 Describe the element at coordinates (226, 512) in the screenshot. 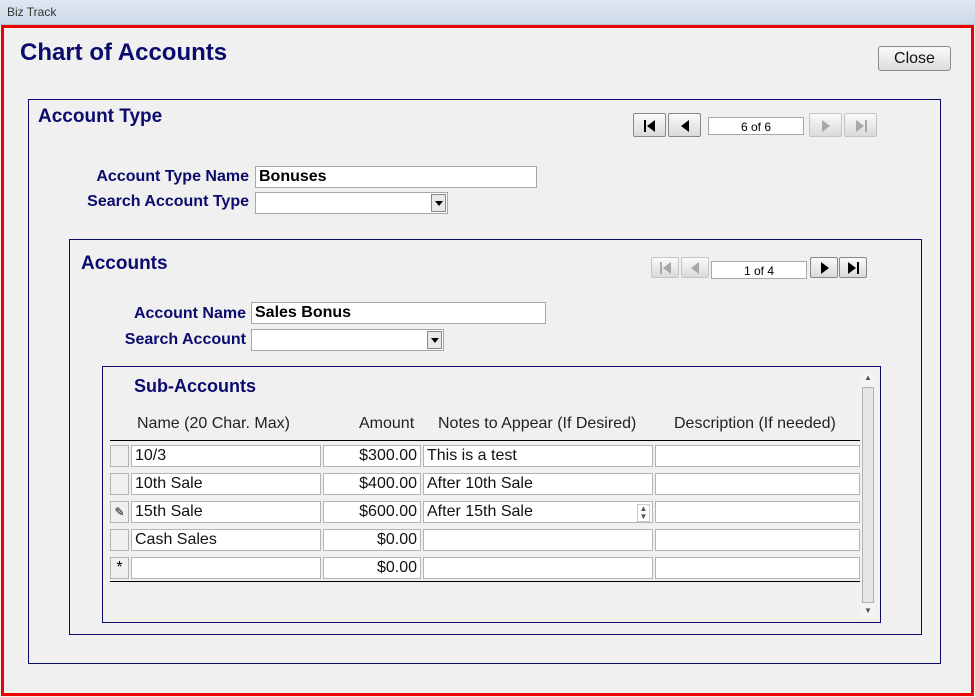

I see `row-name-cell: 15th Sale` at that location.